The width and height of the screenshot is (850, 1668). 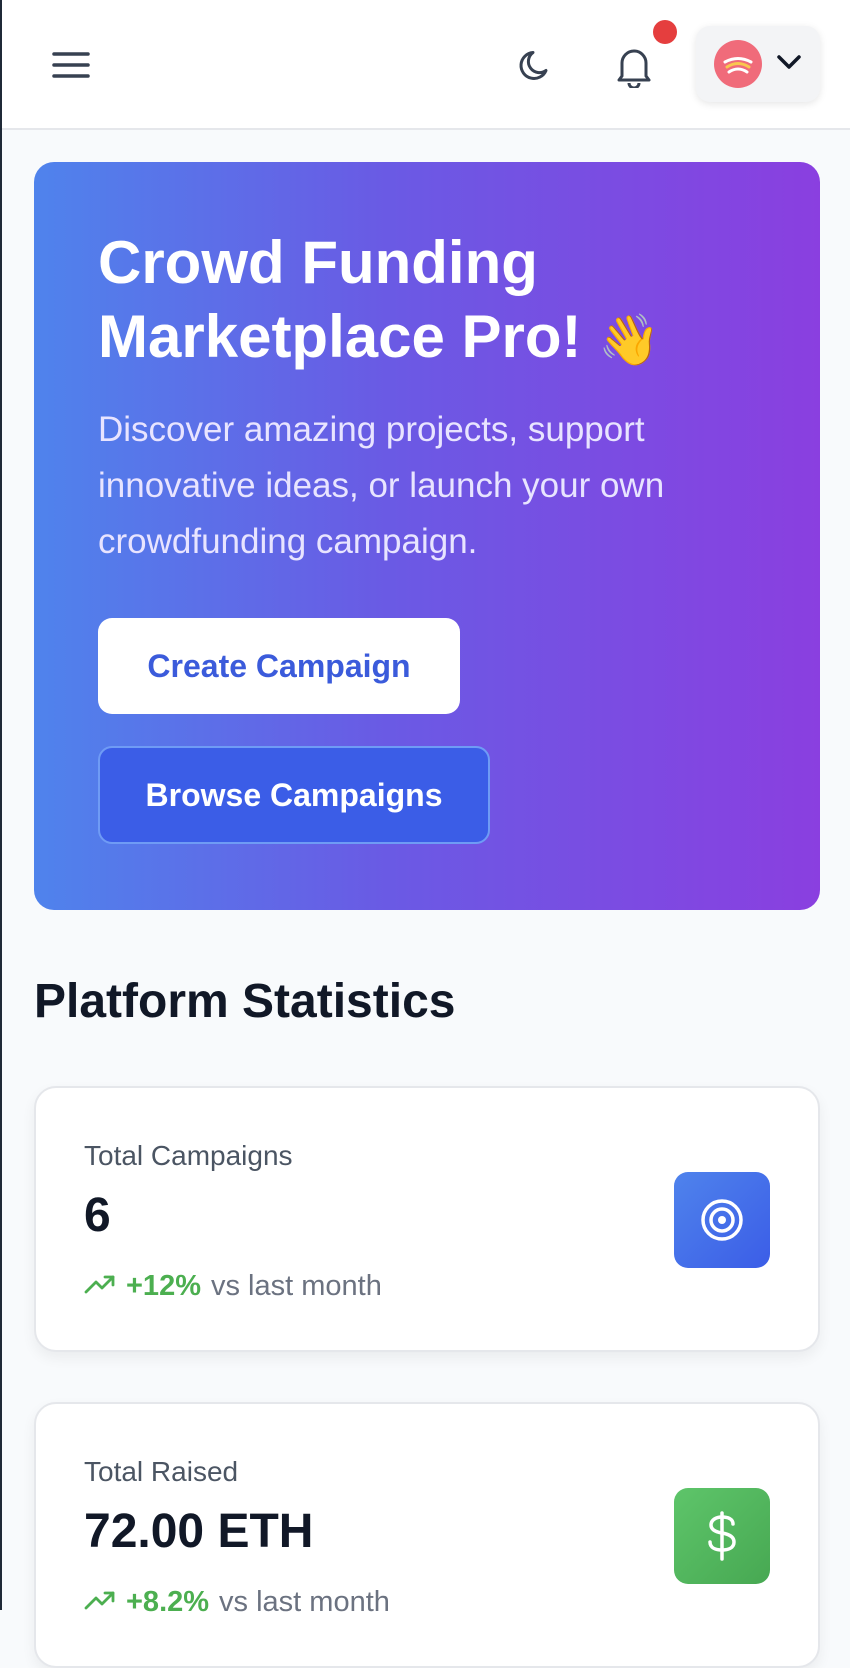 I want to click on platform-statistics-heading: Platform Statistics, so click(x=245, y=1001).